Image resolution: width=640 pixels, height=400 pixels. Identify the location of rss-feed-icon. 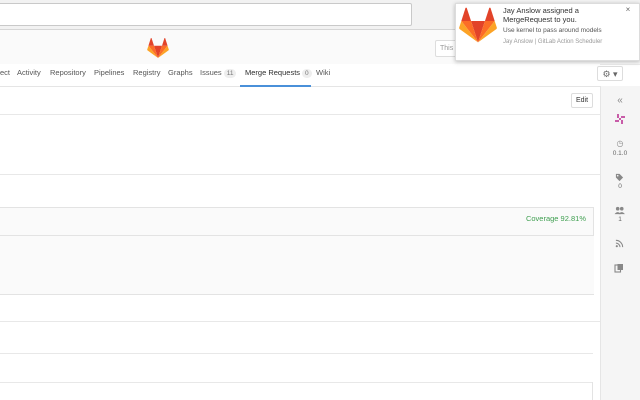
(619, 243).